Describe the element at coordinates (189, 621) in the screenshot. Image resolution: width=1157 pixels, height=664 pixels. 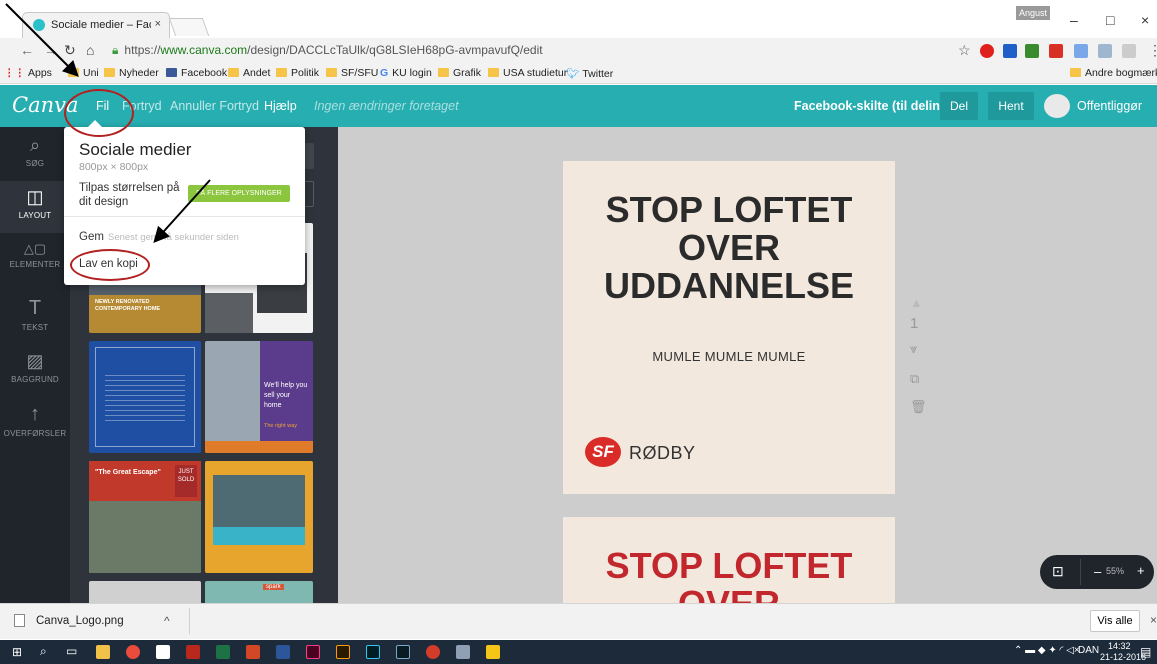
I see `divider` at that location.